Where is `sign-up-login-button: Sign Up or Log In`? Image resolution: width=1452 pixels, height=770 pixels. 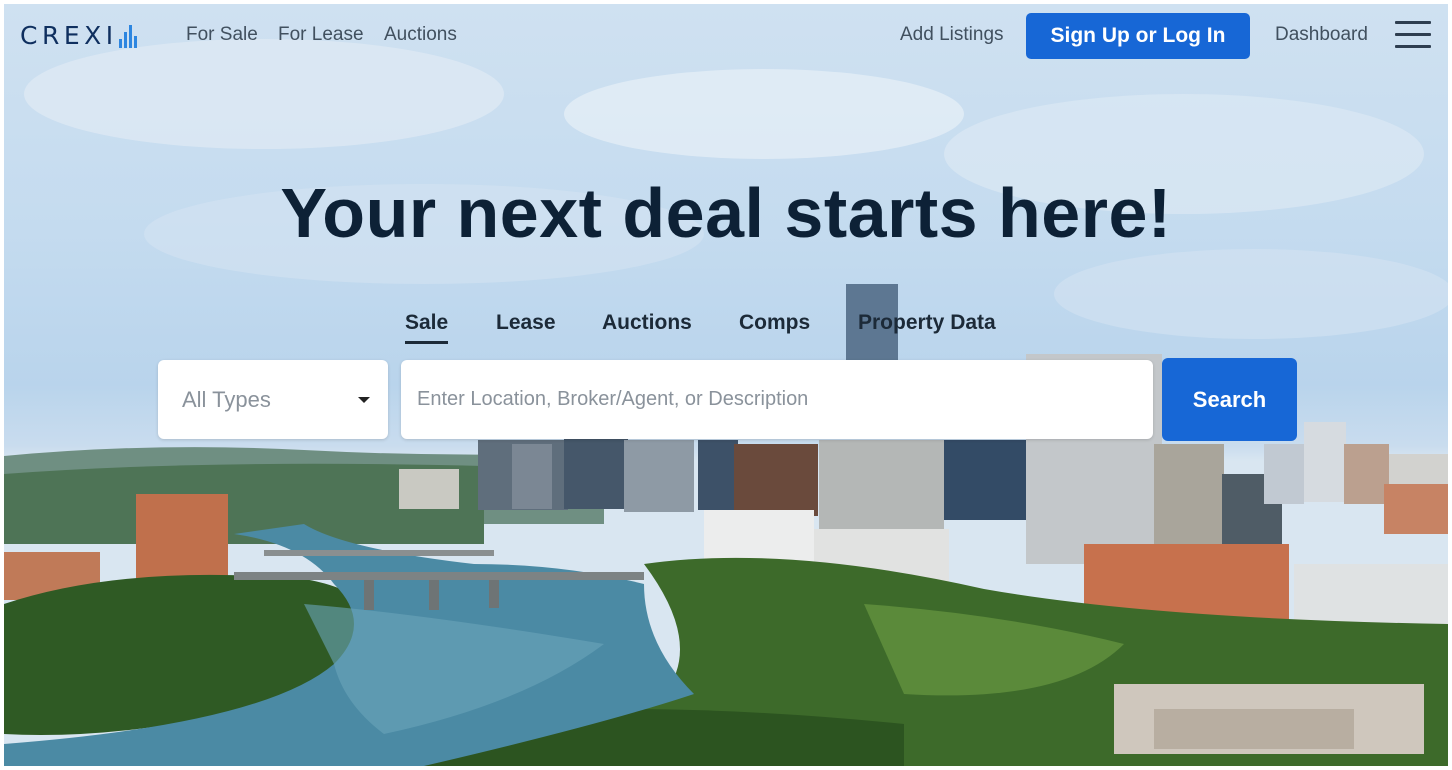
sign-up-login-button: Sign Up or Log In is located at coordinates (1138, 36).